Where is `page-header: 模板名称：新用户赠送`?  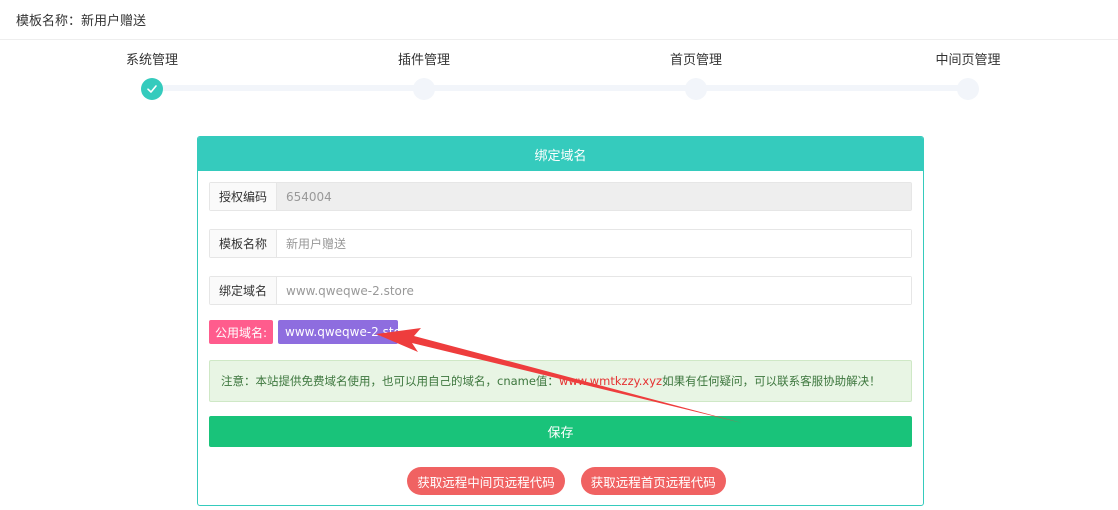 page-header: 模板名称：新用户赠送 is located at coordinates (559, 20).